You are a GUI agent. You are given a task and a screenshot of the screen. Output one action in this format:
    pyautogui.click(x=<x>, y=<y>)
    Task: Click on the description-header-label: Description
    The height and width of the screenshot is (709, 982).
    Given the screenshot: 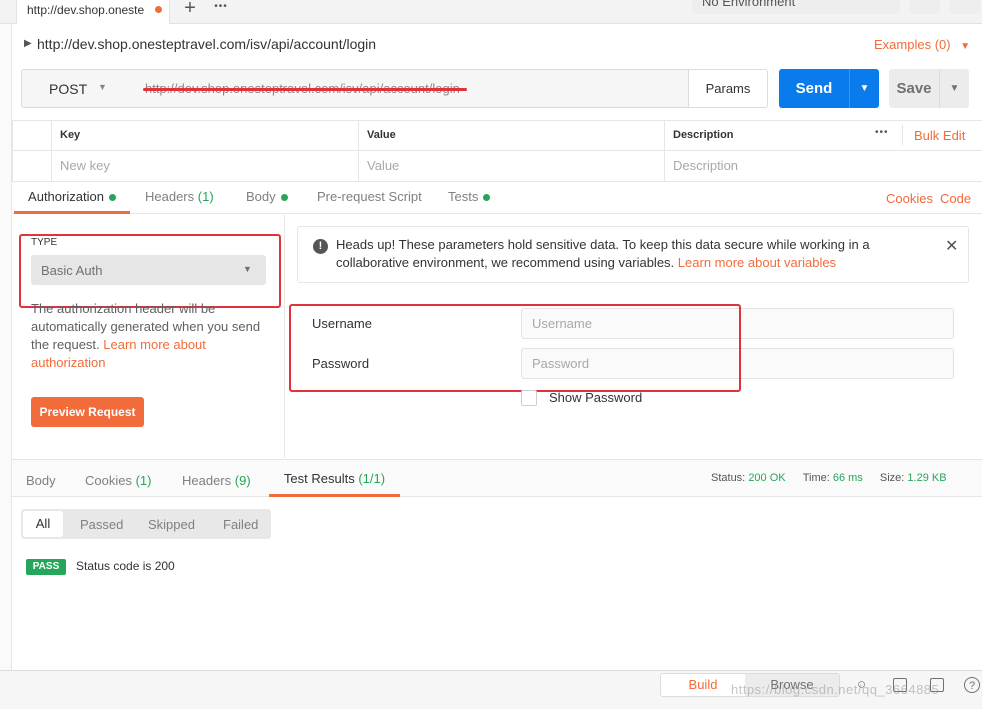 What is the action you would take?
    pyautogui.click(x=703, y=135)
    